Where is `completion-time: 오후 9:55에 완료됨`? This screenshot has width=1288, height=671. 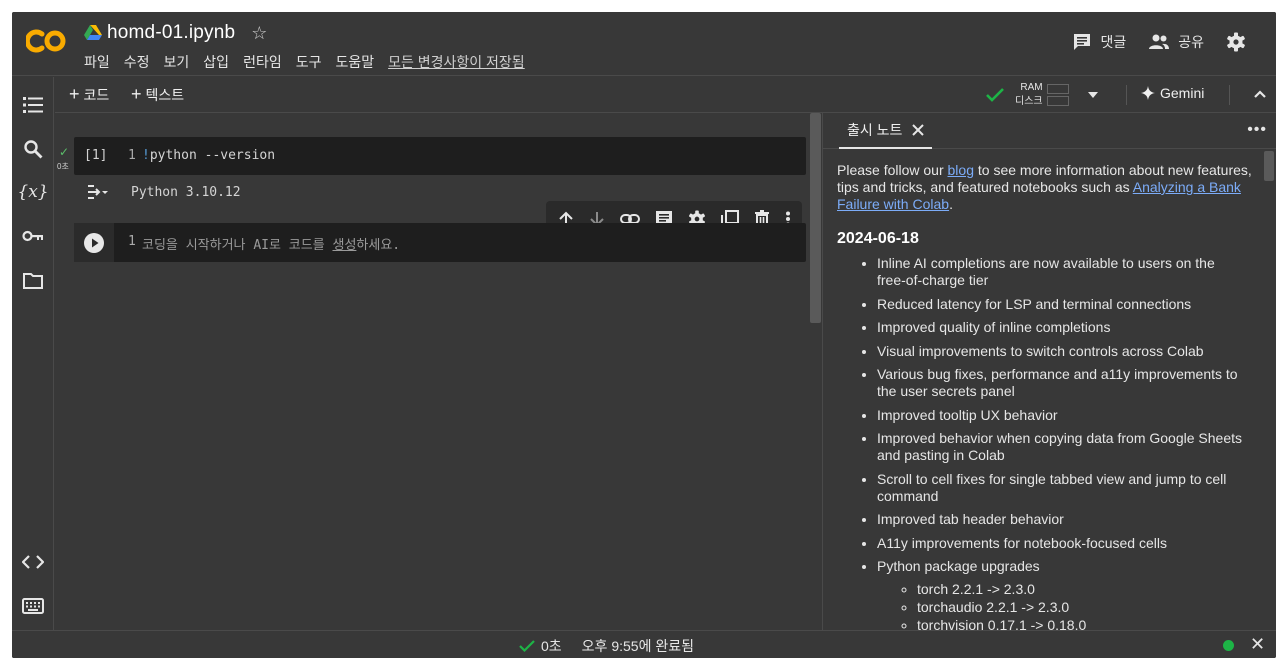 completion-time: 오후 9:55에 완료됨 is located at coordinates (637, 646).